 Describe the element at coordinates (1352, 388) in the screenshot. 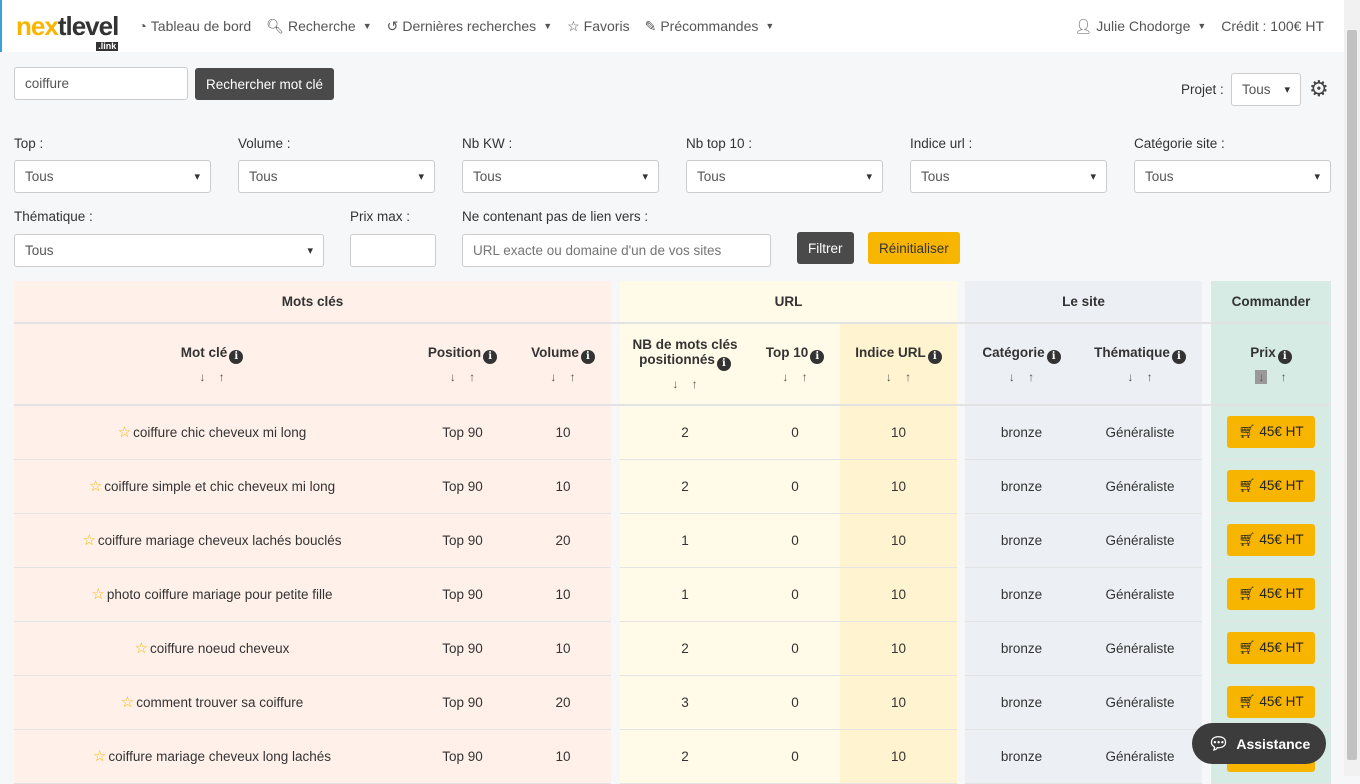

I see `scrollbar` at that location.